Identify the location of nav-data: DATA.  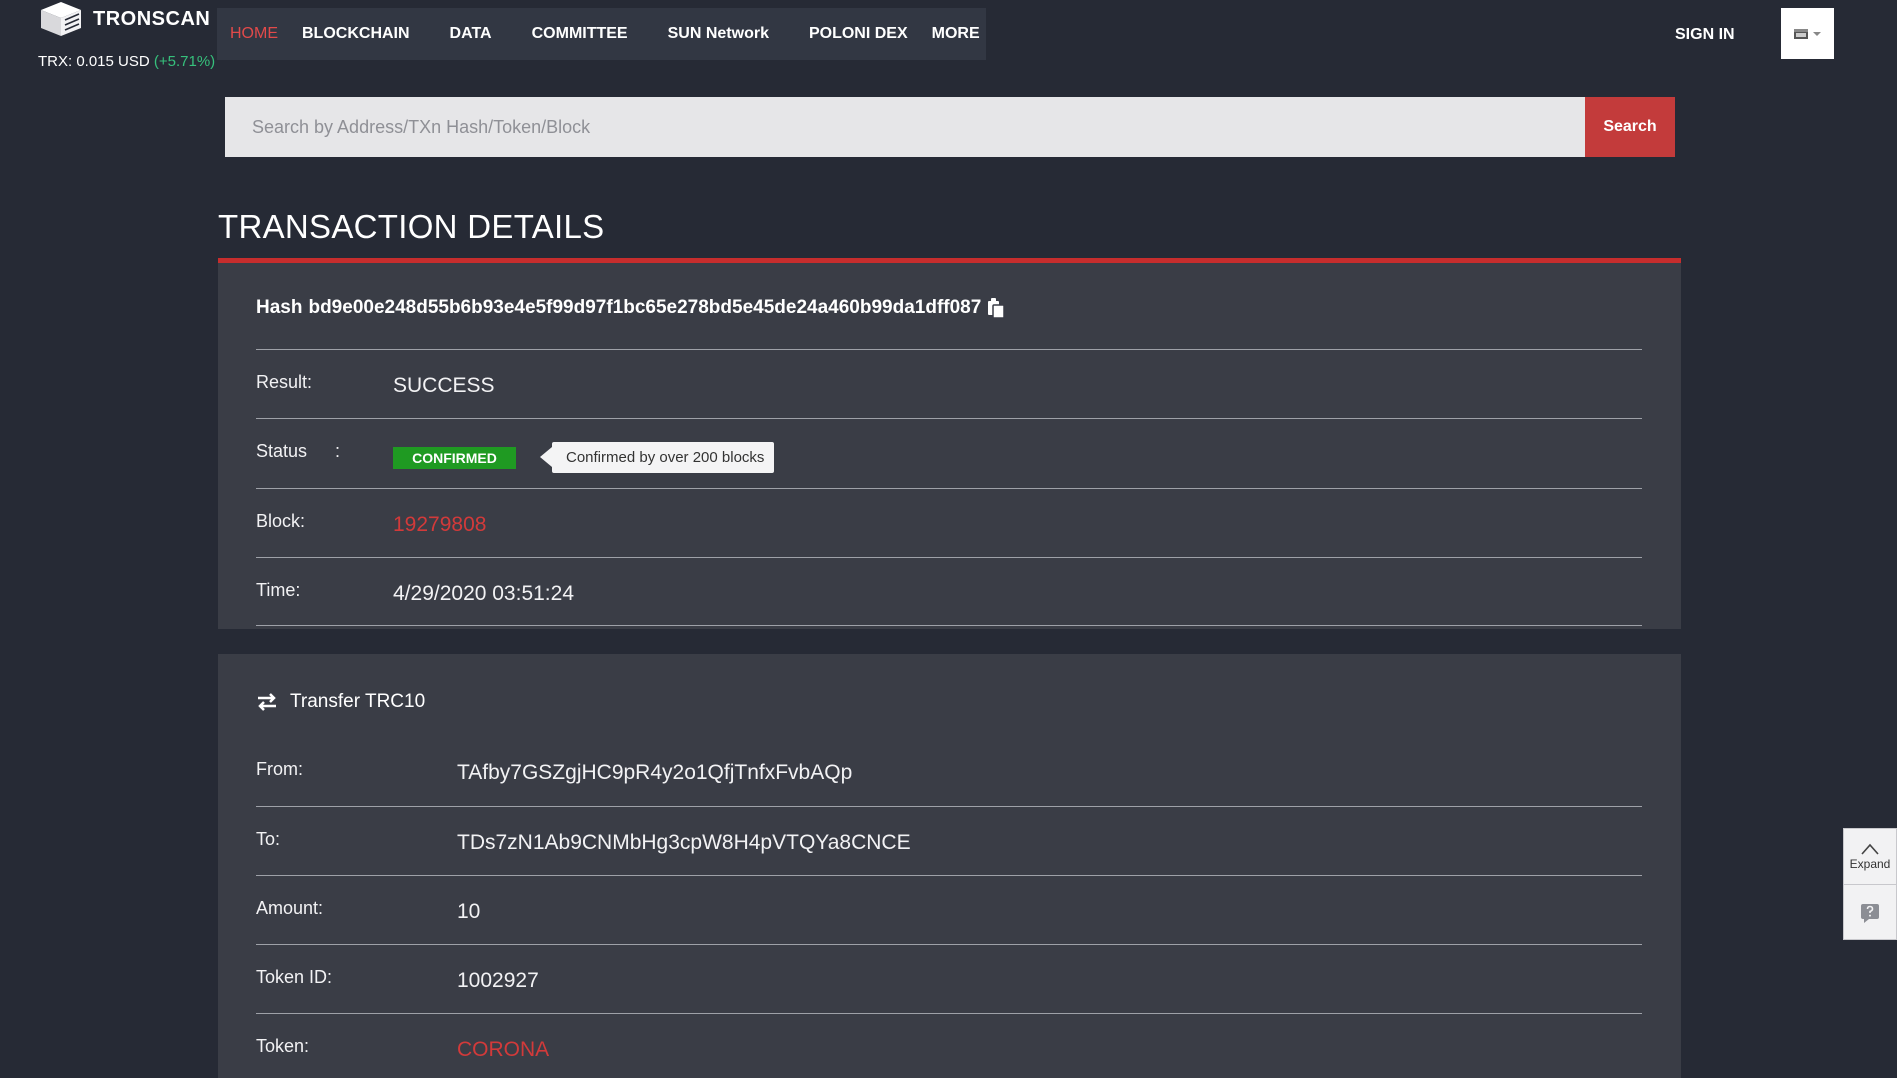
(471, 34).